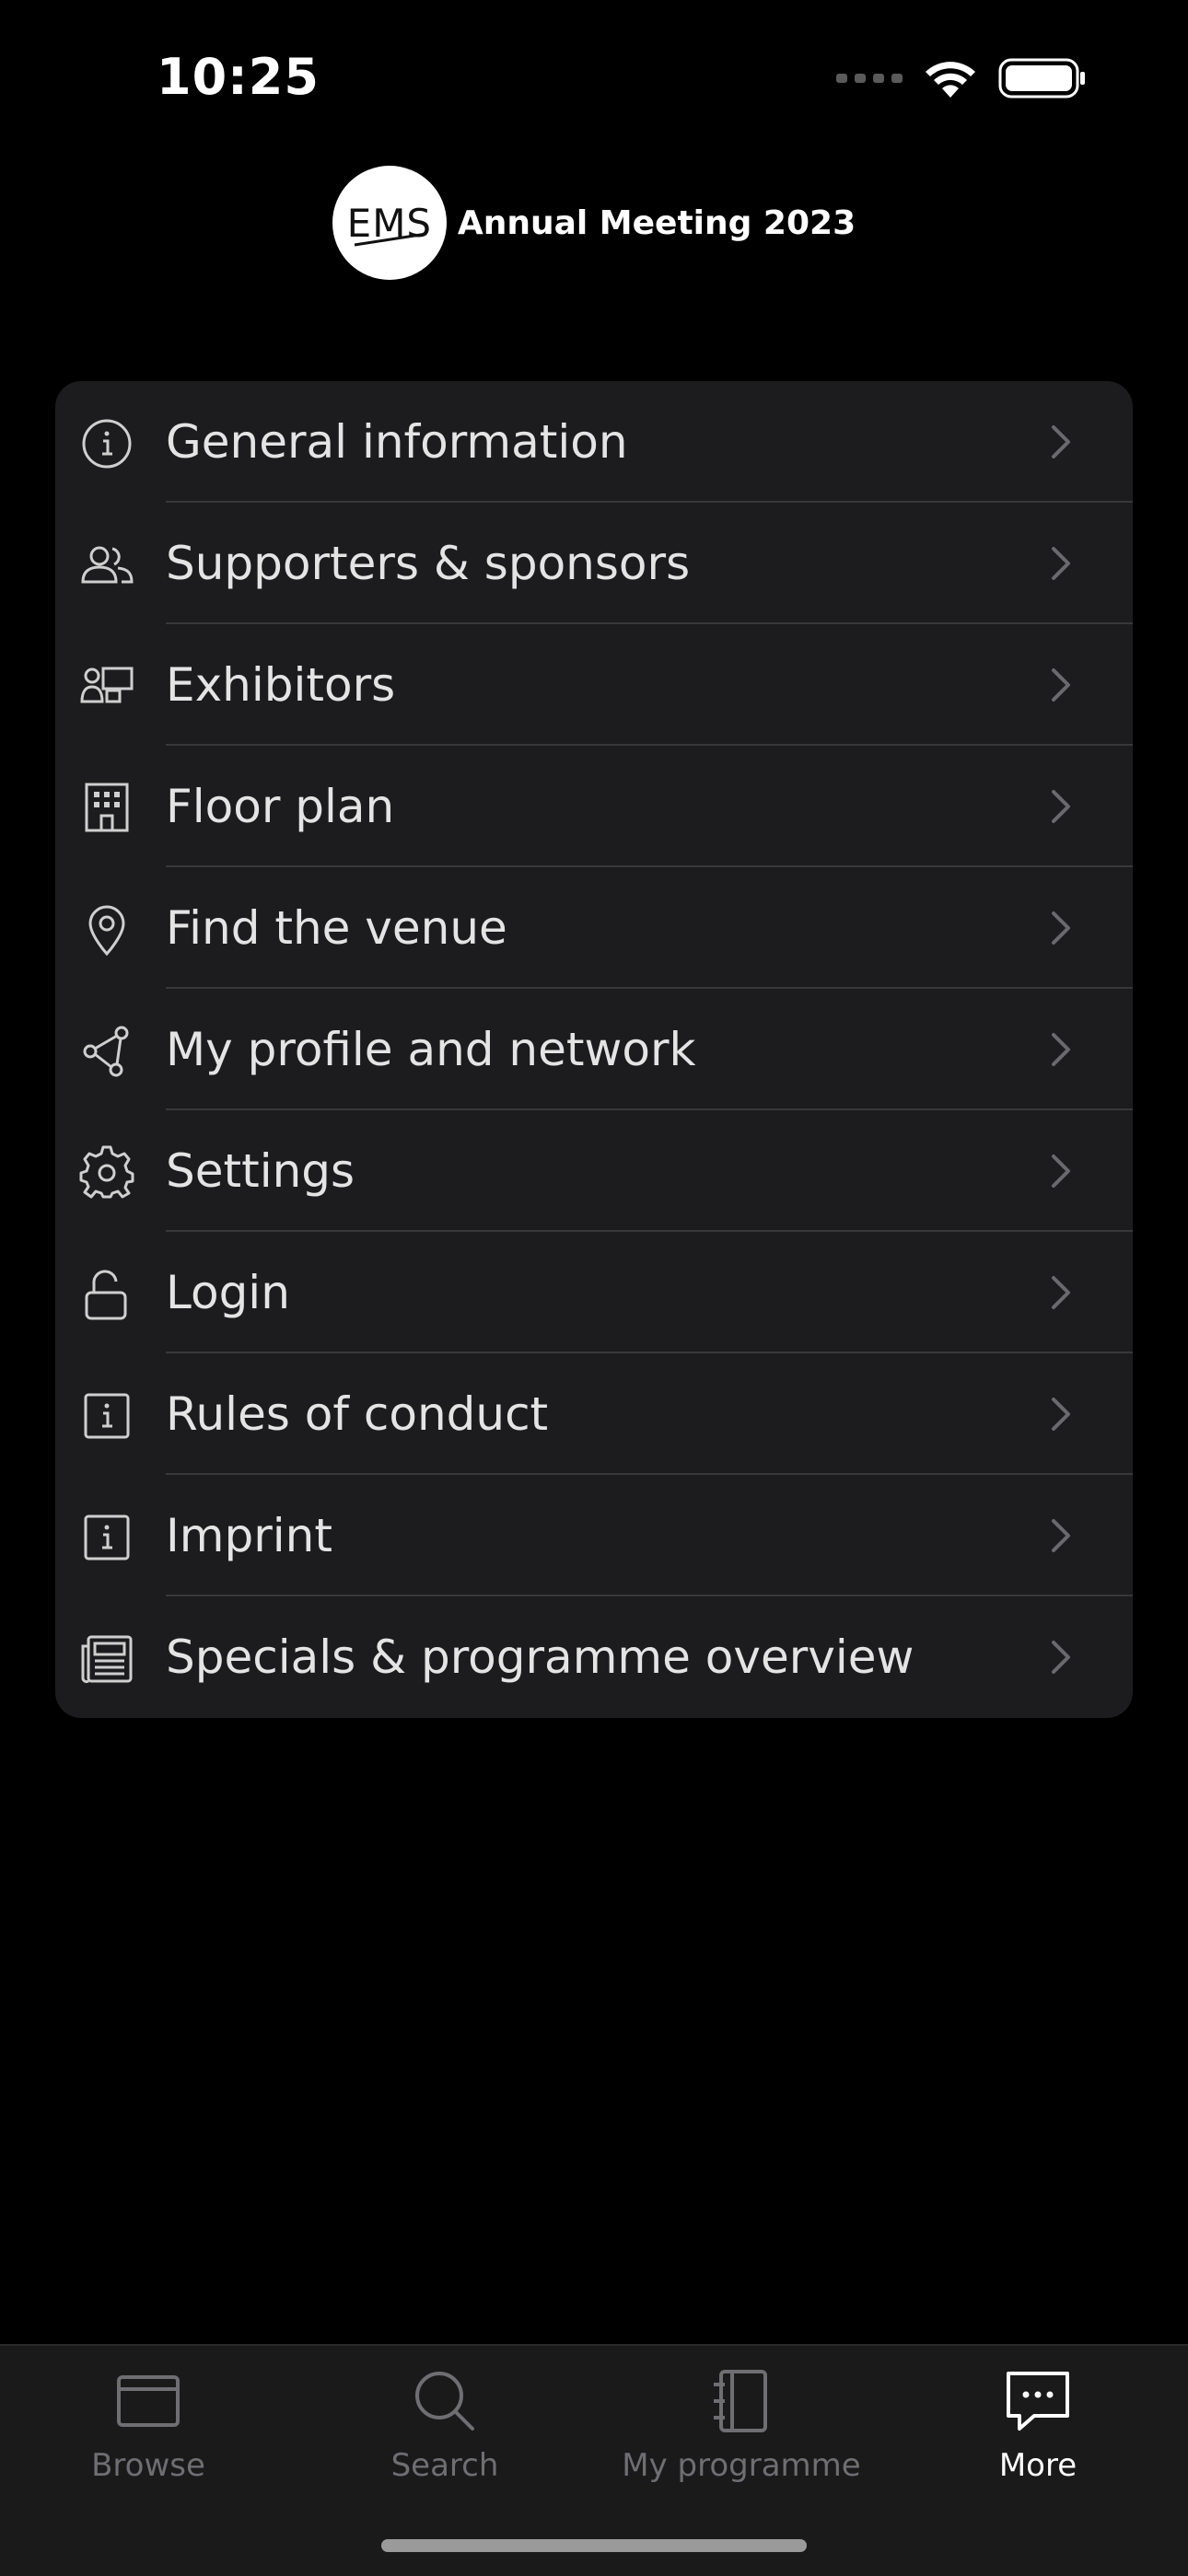  I want to click on menu-item-label: Supporters & sponsors, so click(428, 563).